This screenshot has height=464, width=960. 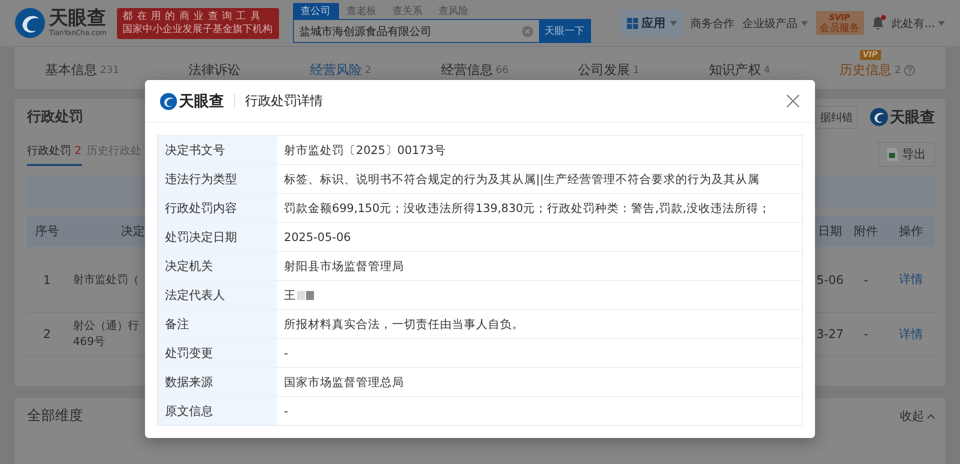 What do you see at coordinates (909, 70) in the screenshot?
I see `help-icon` at bounding box center [909, 70].